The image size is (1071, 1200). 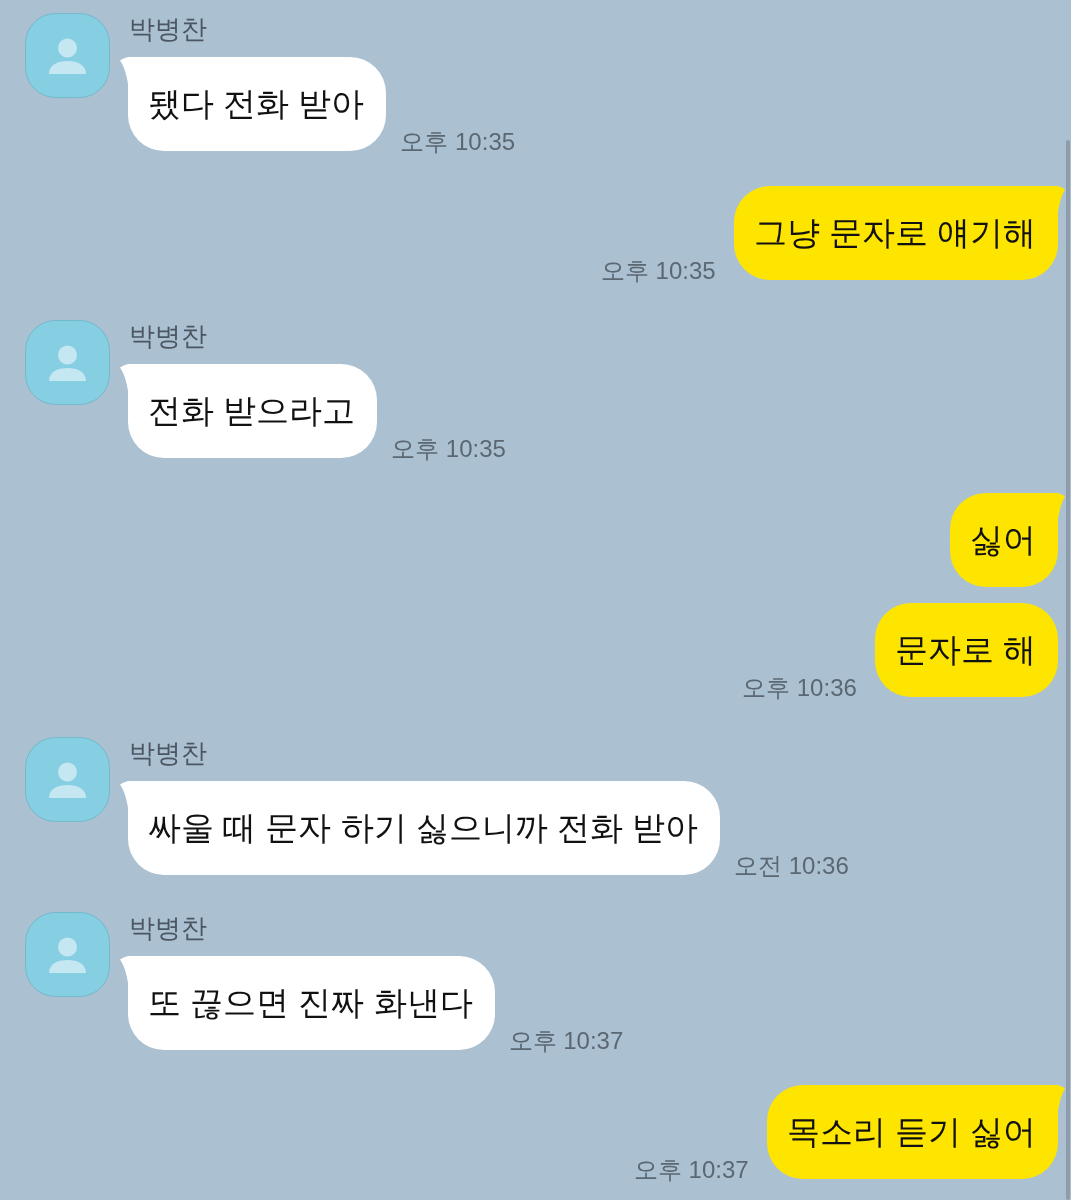 What do you see at coordinates (966, 650) in the screenshot?
I see `message-bubble: 문자로 해` at bounding box center [966, 650].